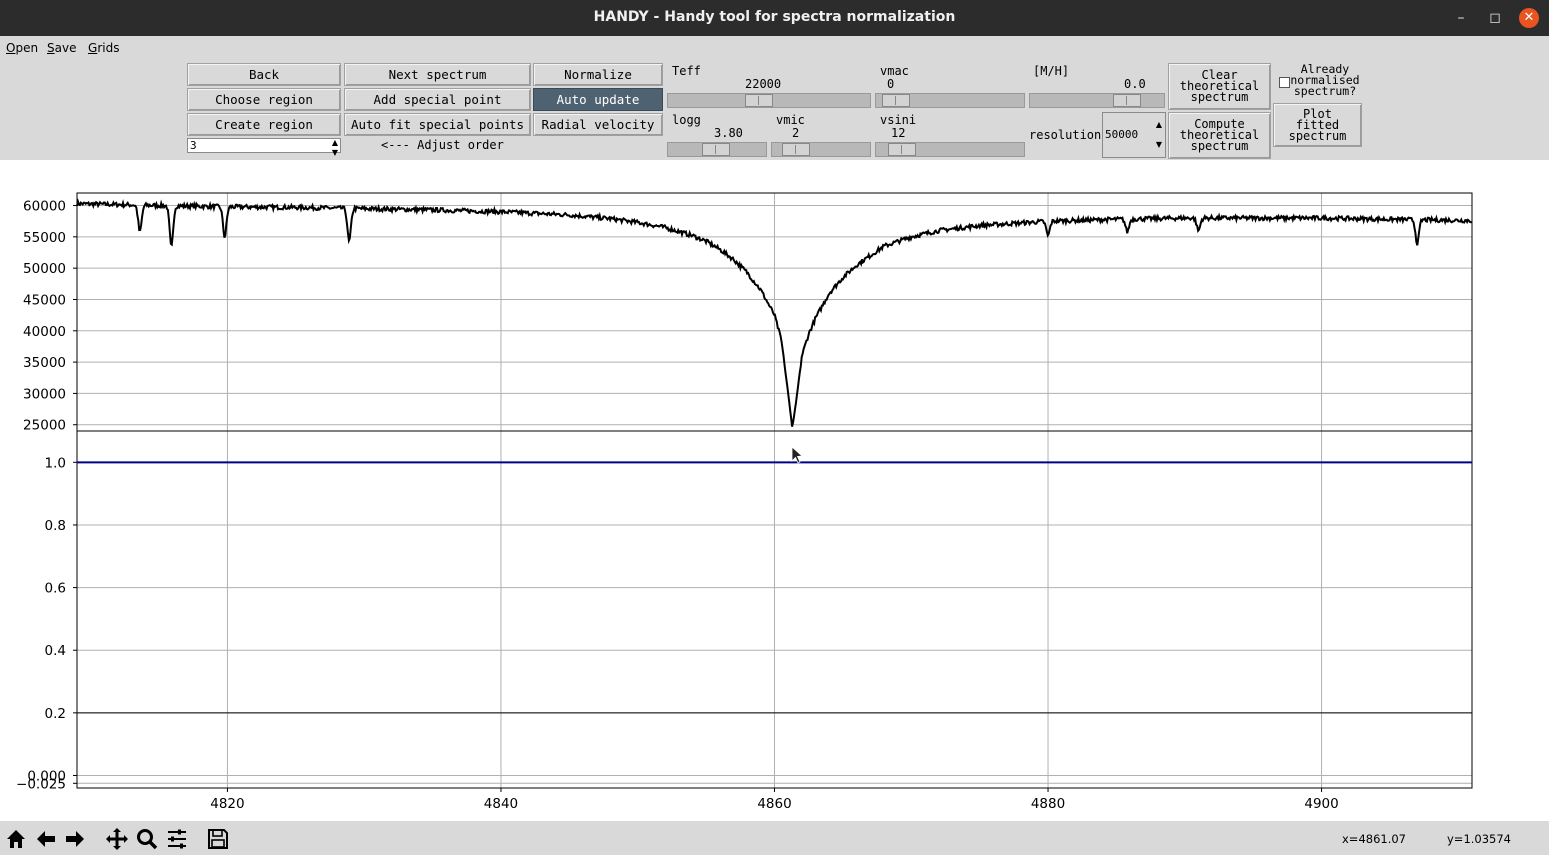  What do you see at coordinates (796, 149) in the screenshot?
I see `vmic-slider-handle` at bounding box center [796, 149].